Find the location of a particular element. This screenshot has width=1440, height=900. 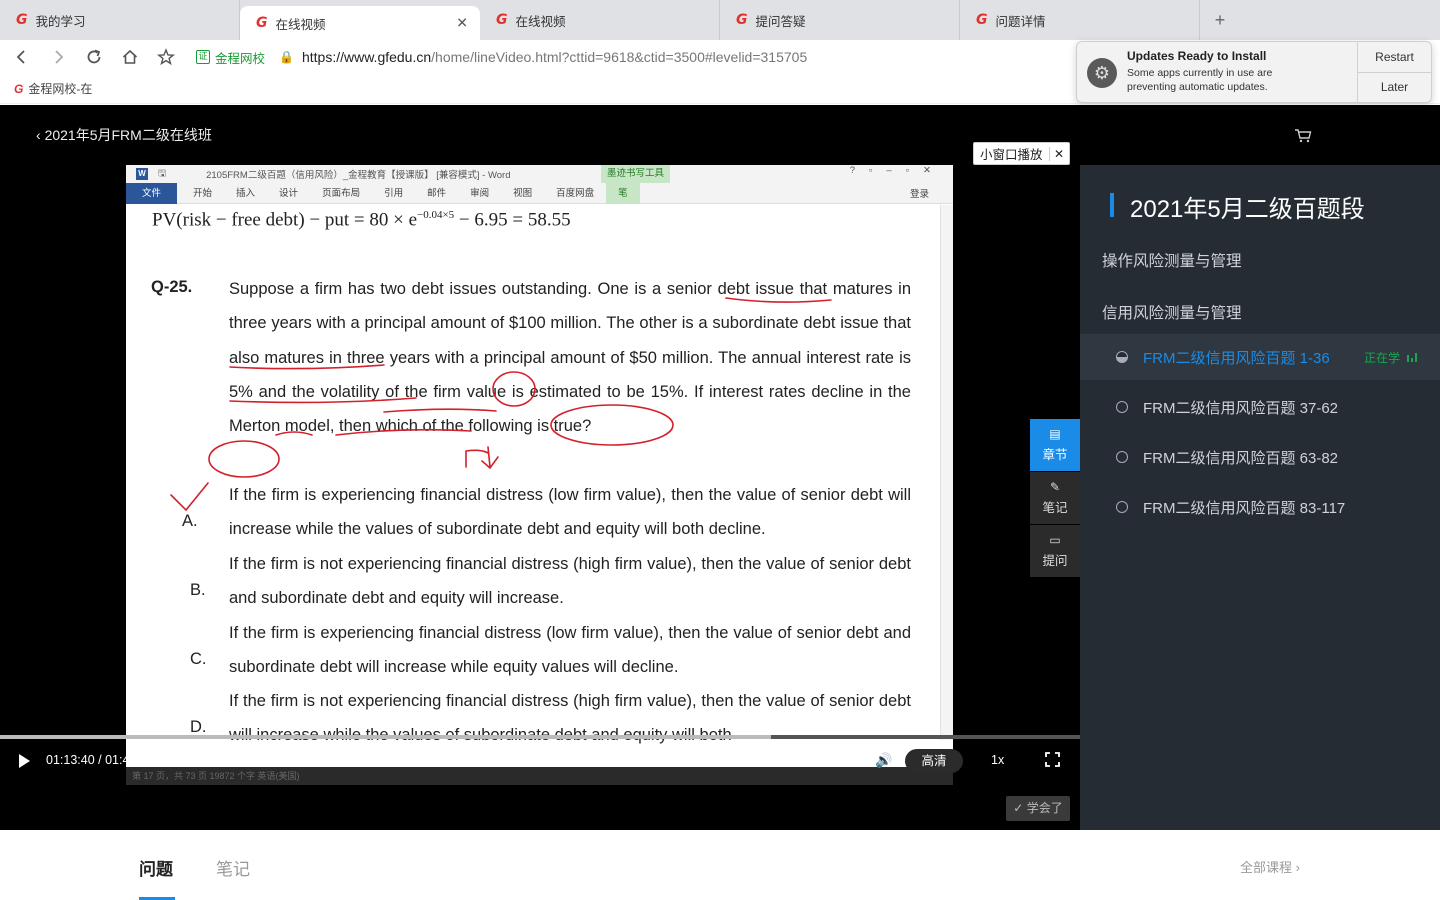

ask-tool-button: ▭ 提问 is located at coordinates (1055, 551).